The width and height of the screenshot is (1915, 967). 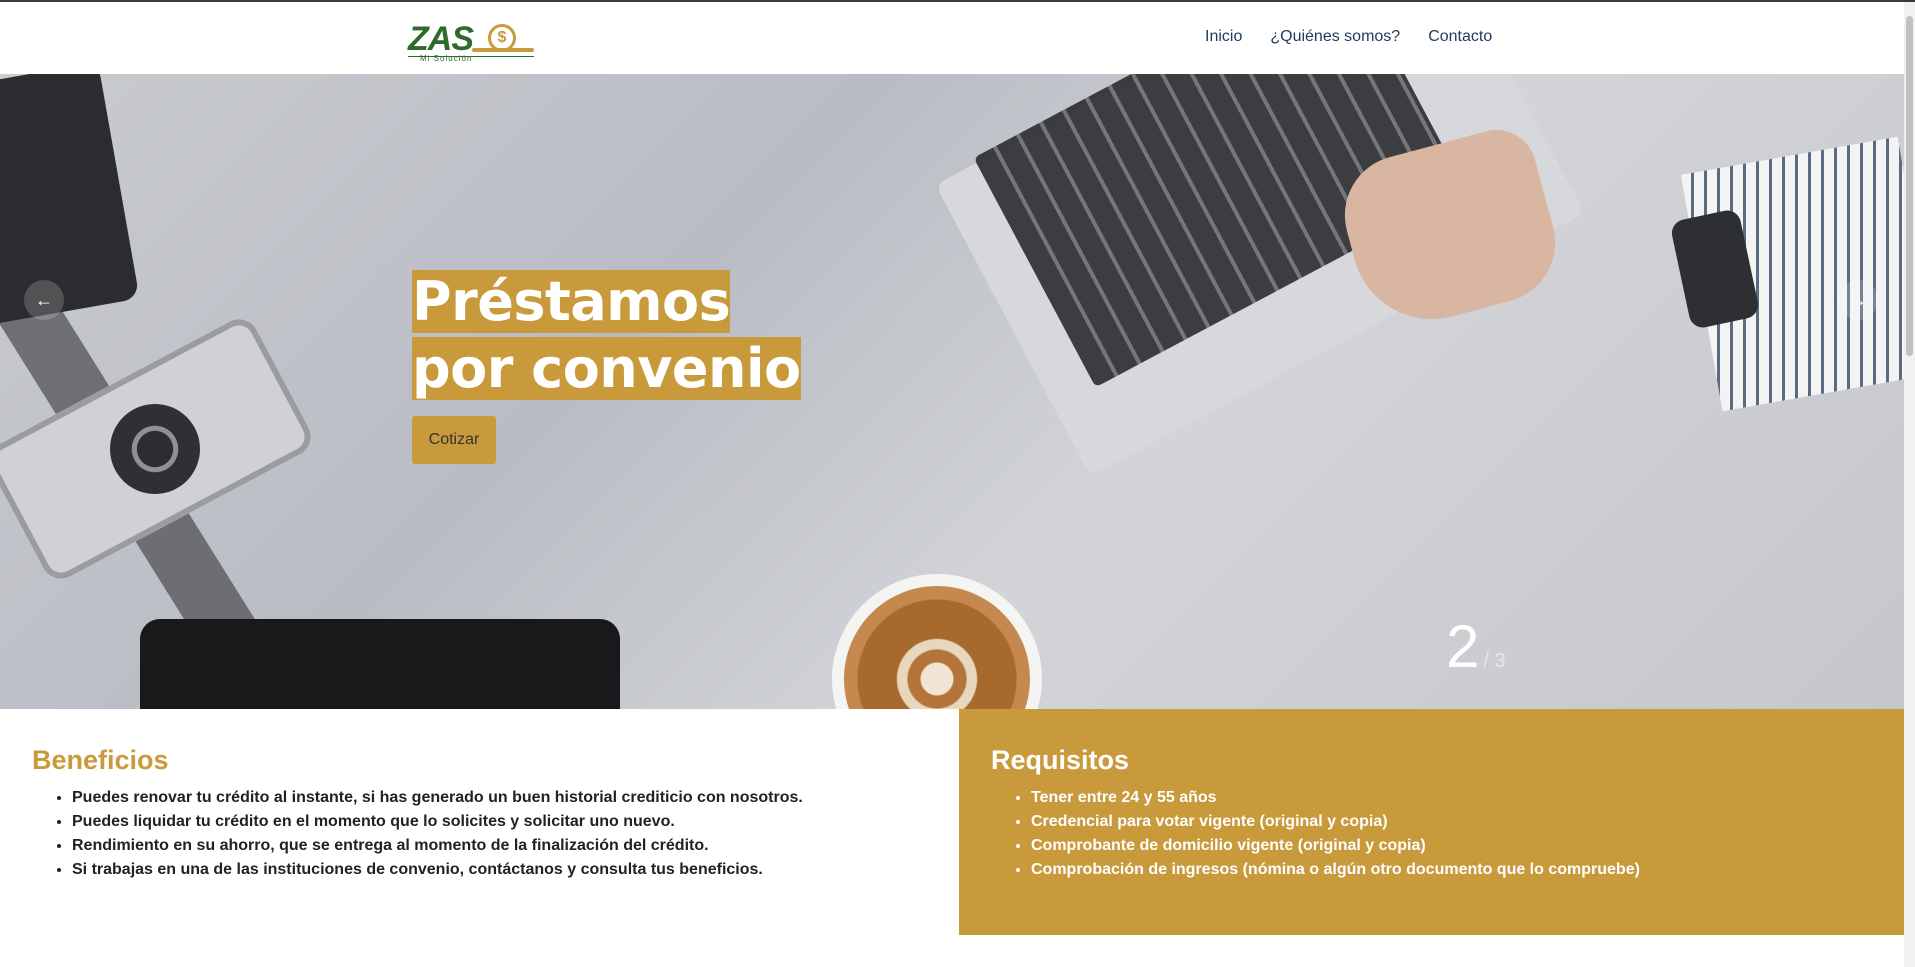 What do you see at coordinates (1909, 186) in the screenshot?
I see `page-scrollbar-thumb` at bounding box center [1909, 186].